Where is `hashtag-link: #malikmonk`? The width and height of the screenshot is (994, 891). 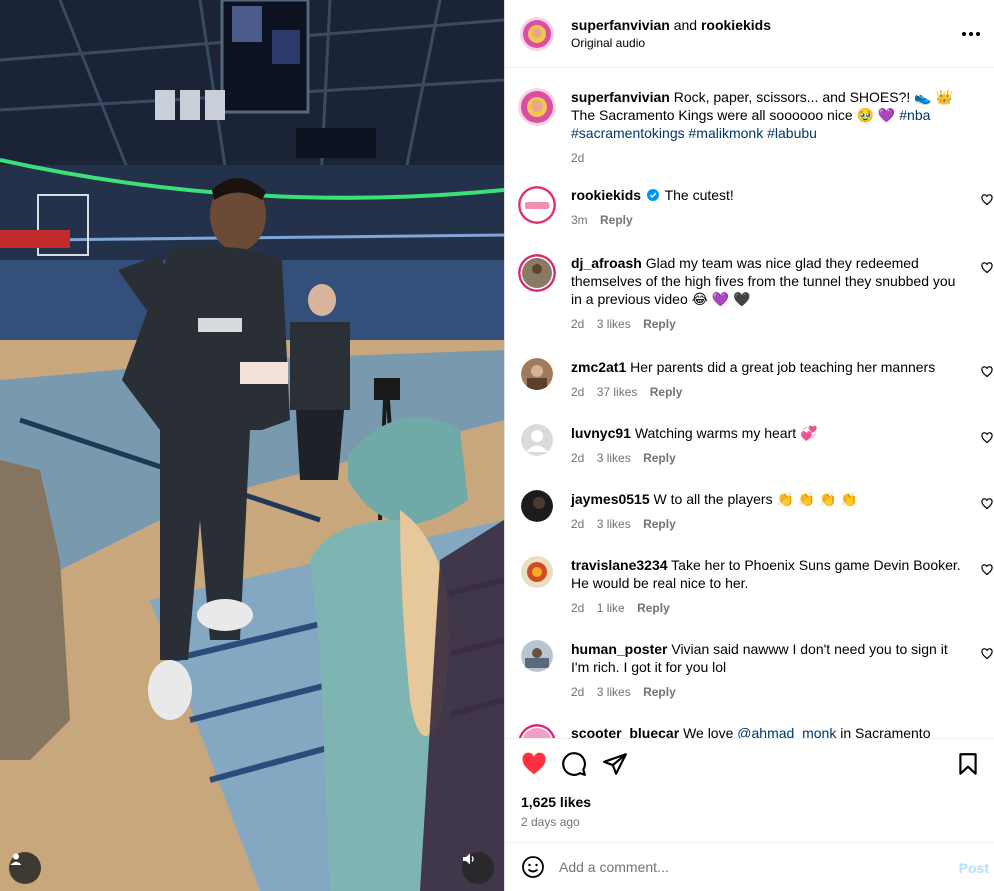
hashtag-link: #malikmonk is located at coordinates (726, 133).